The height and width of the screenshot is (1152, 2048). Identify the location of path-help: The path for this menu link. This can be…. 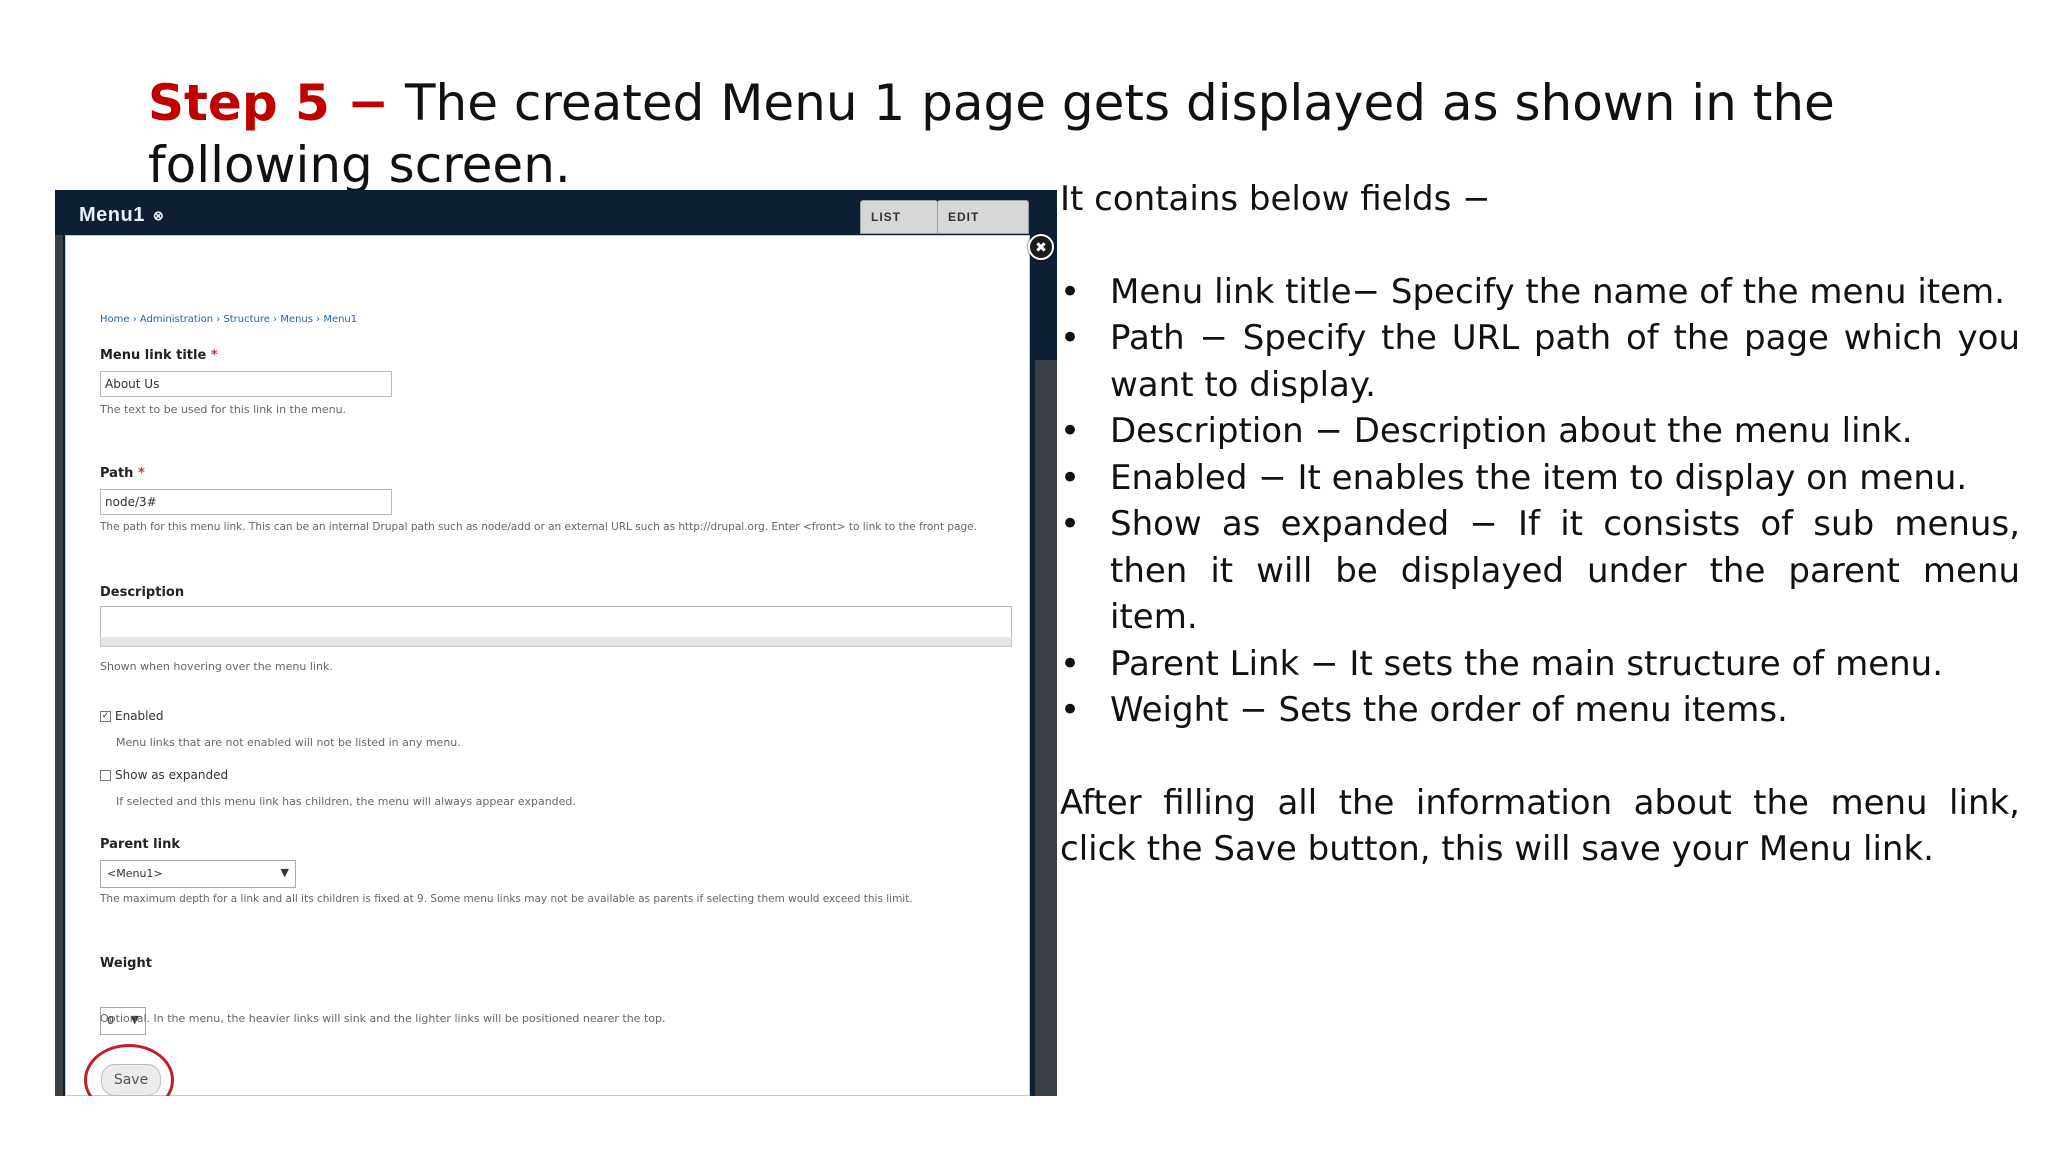
(538, 527).